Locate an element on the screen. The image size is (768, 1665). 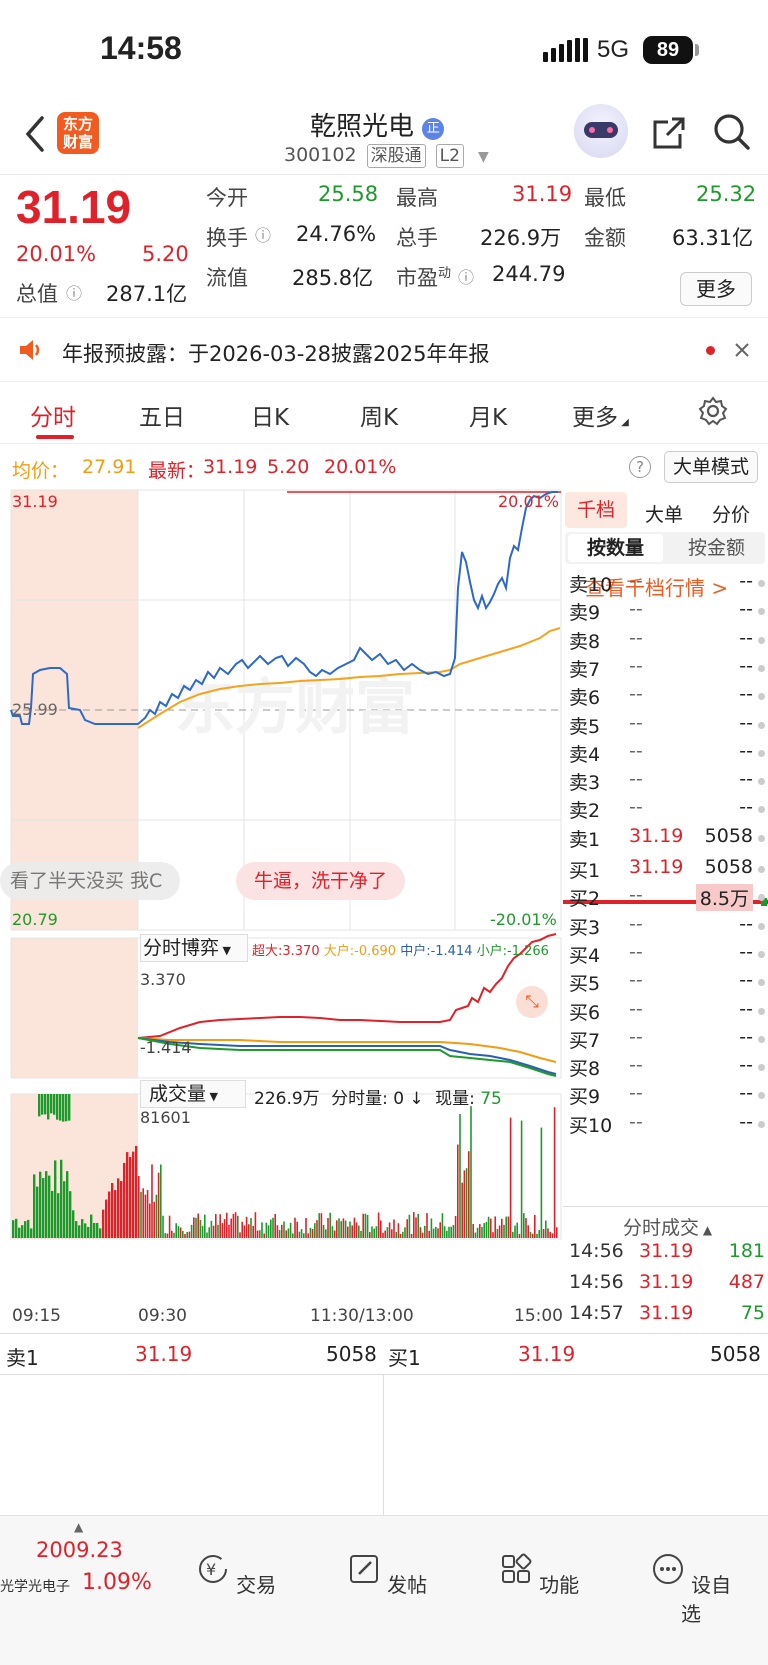
bid-row: 买6 -- -- is located at coordinates (667, 1012).